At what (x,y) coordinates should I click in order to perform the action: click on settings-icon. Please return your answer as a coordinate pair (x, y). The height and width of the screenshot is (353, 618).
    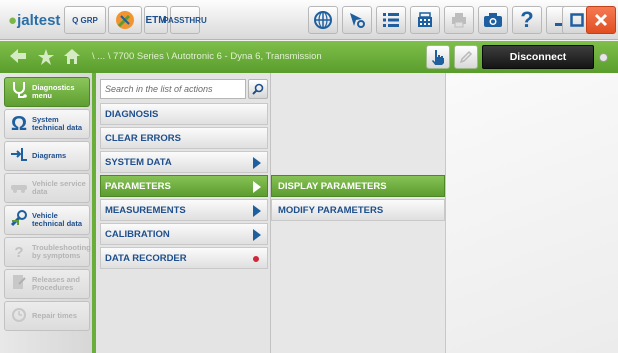
    Looking at the image, I should click on (357, 20).